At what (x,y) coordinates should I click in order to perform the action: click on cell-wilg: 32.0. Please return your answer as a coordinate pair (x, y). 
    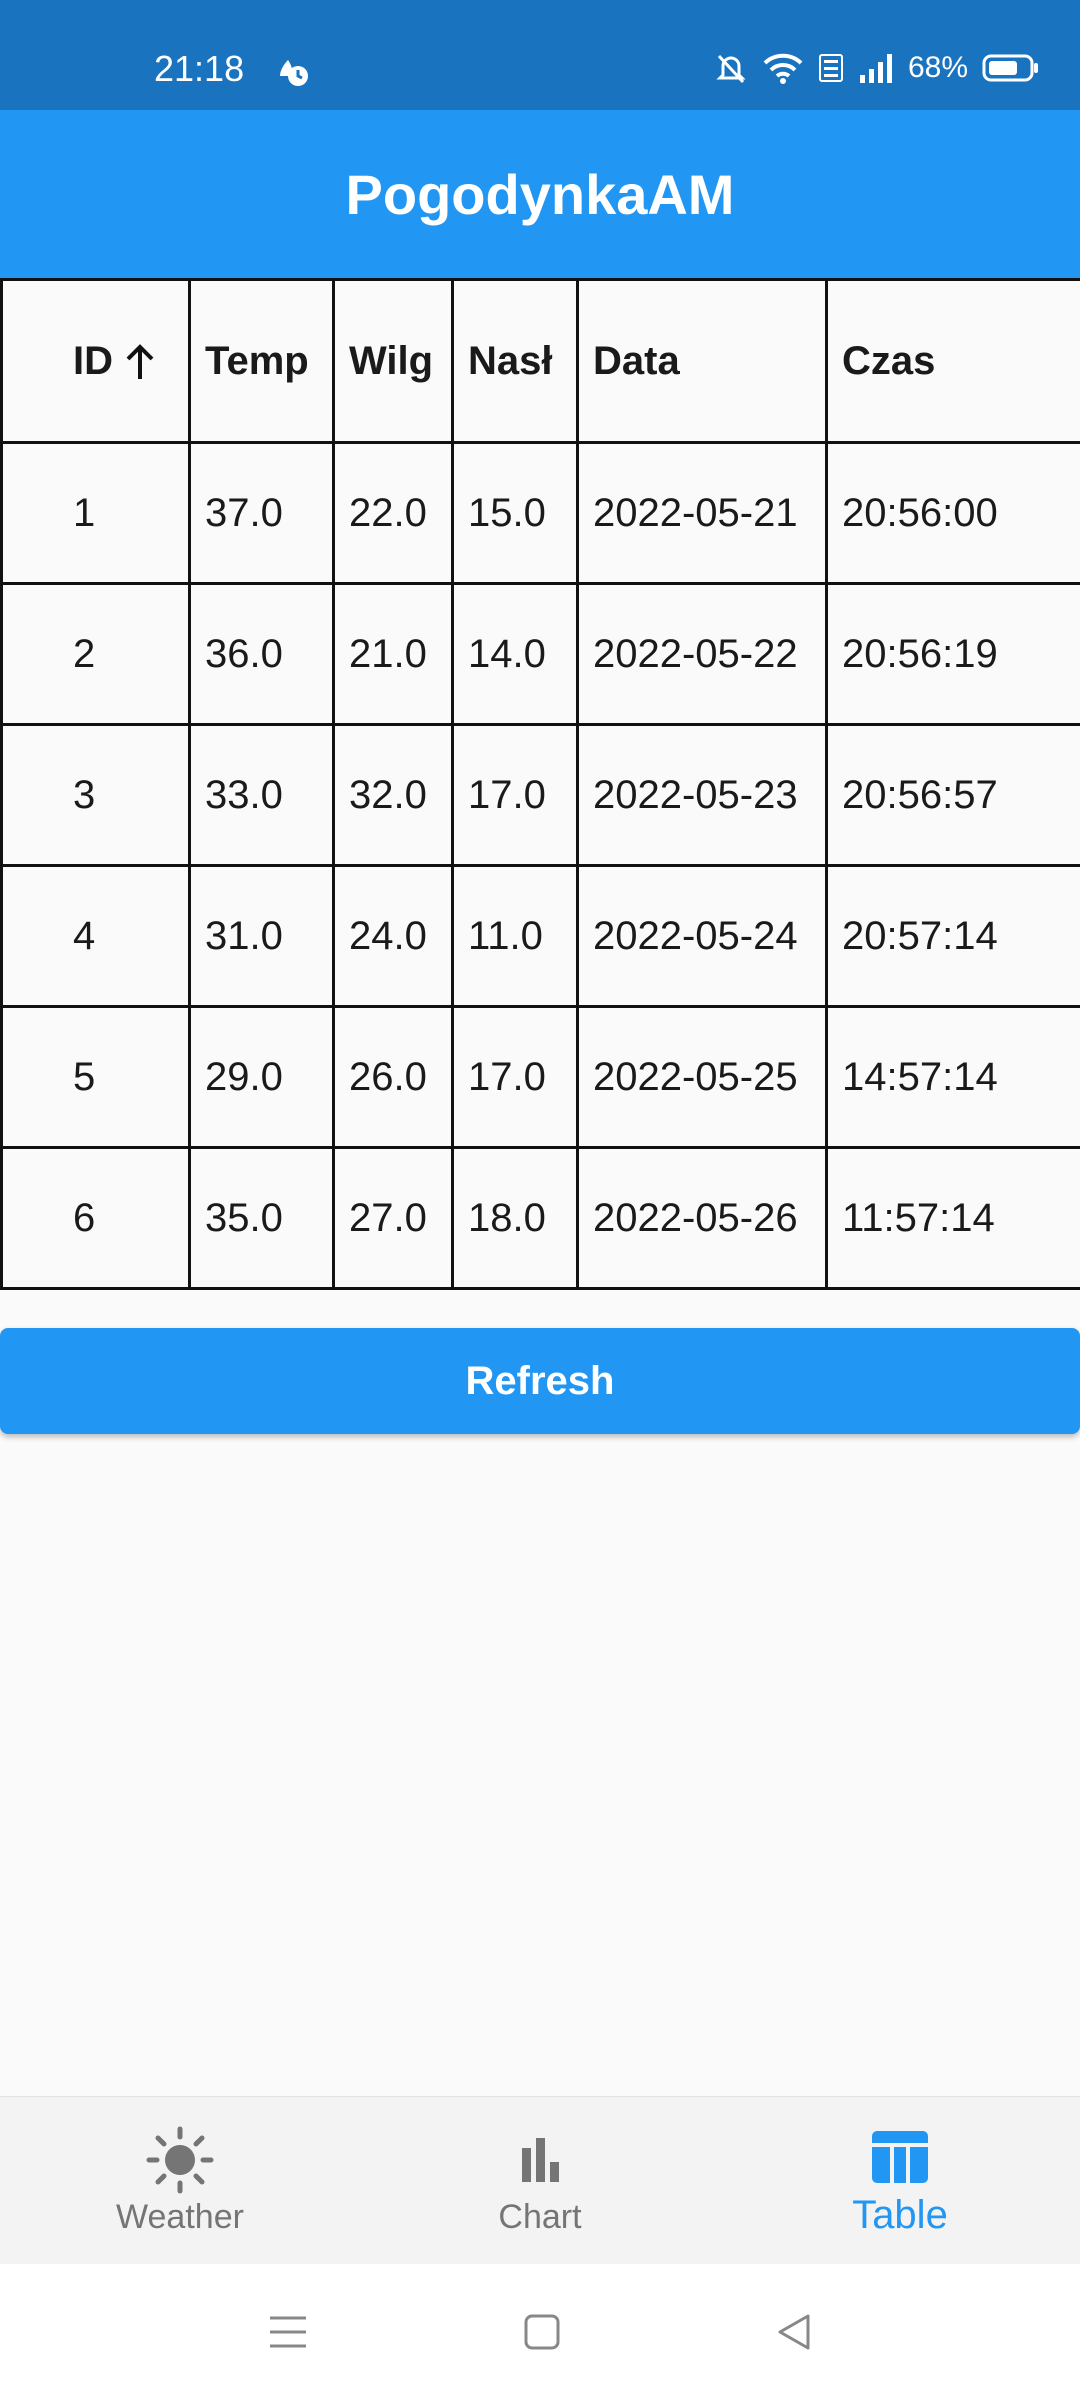
    Looking at the image, I should click on (393, 795).